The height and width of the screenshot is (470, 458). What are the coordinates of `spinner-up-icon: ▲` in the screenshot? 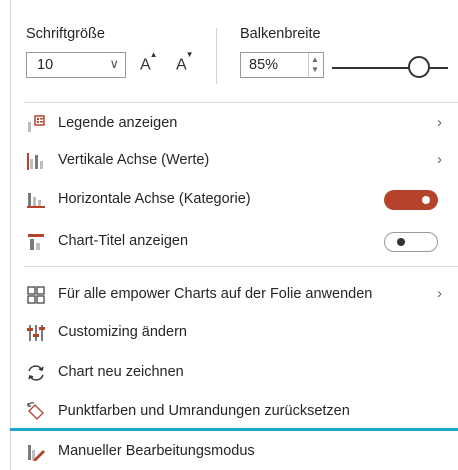 It's located at (315, 60).